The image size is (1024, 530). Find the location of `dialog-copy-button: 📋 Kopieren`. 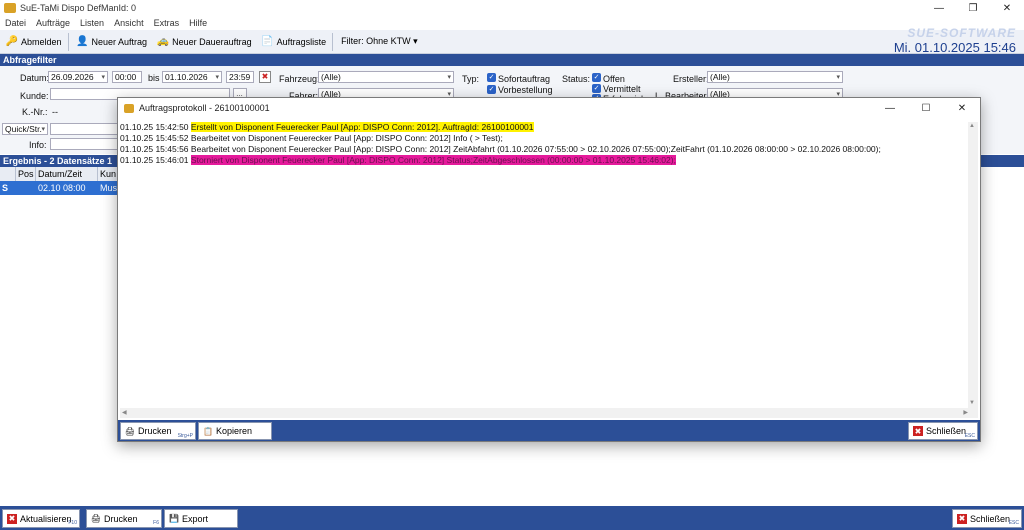

dialog-copy-button: 📋 Kopieren is located at coordinates (235, 431).